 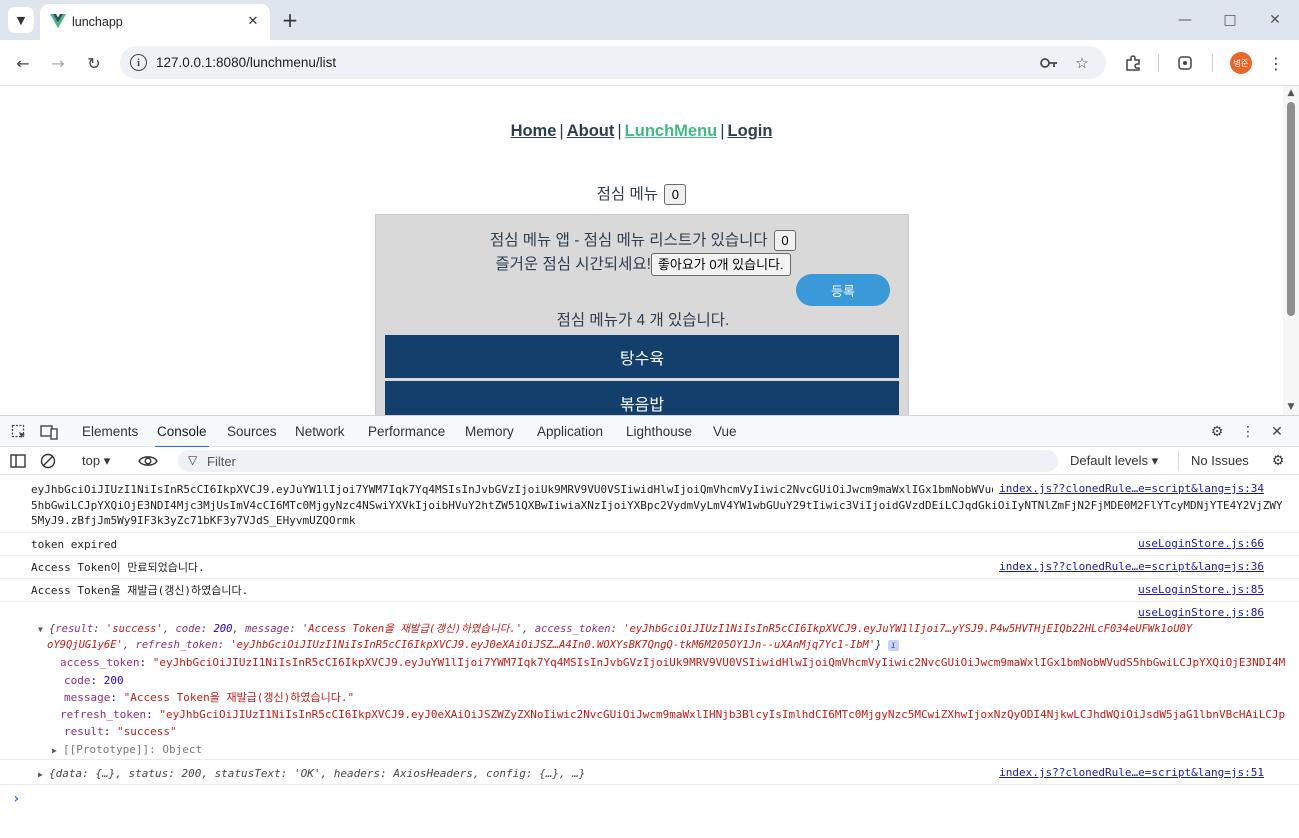 I want to click on sidebar-toggle-icon, so click(x=18, y=461).